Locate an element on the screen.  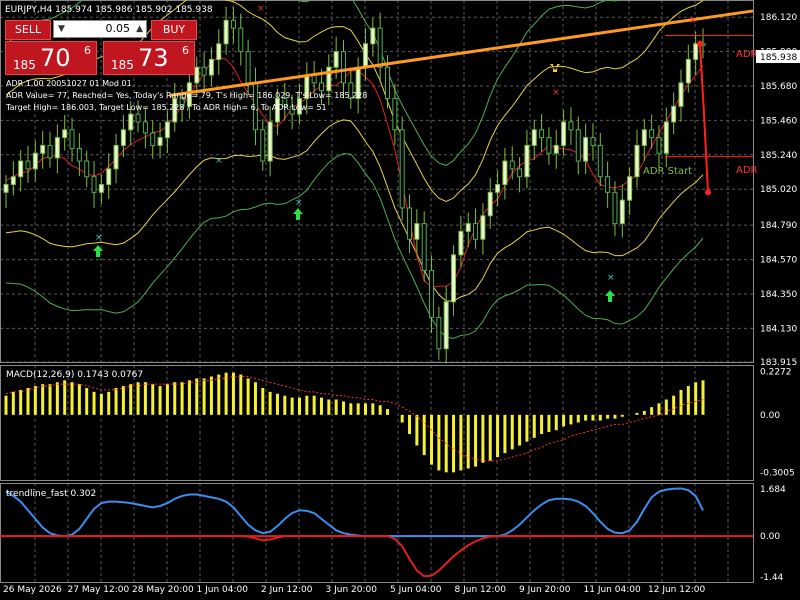
macd-tick: 0.2272 is located at coordinates (776, 372).